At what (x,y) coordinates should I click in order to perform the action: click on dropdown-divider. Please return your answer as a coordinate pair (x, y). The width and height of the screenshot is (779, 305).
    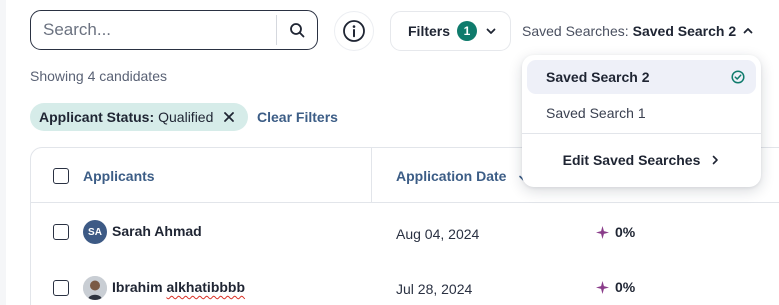
    Looking at the image, I should click on (641, 133).